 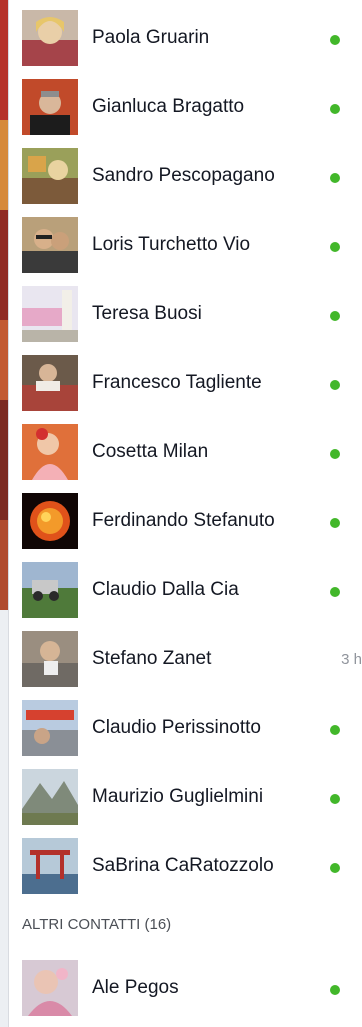 I want to click on contact-name: Claudio Perissinotto, so click(x=176, y=727).